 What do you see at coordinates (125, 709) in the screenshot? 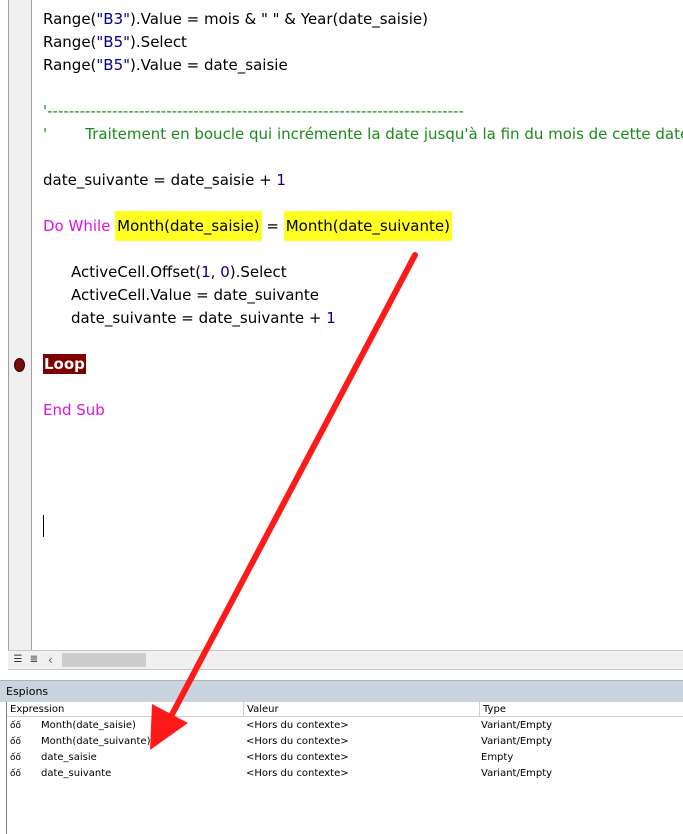
I see `column-header-expression: Expression` at bounding box center [125, 709].